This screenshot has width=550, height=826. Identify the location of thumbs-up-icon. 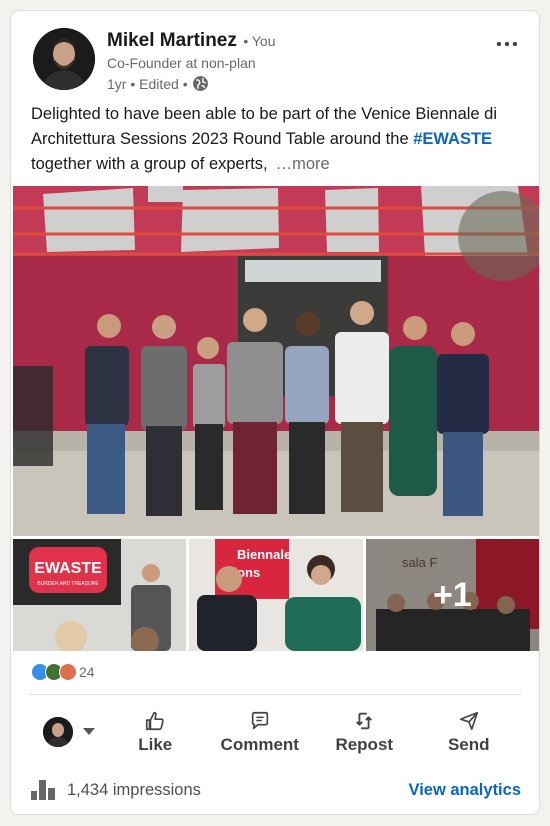
(155, 720).